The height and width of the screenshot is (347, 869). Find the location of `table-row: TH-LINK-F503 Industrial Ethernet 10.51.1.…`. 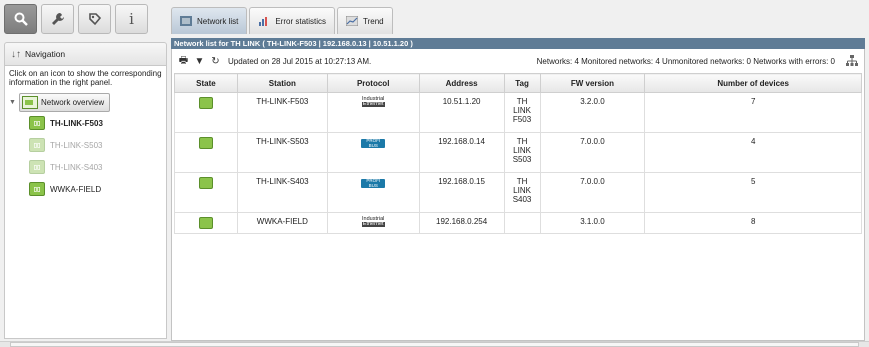

table-row: TH-LINK-F503 Industrial Ethernet 10.51.1.… is located at coordinates (518, 112).